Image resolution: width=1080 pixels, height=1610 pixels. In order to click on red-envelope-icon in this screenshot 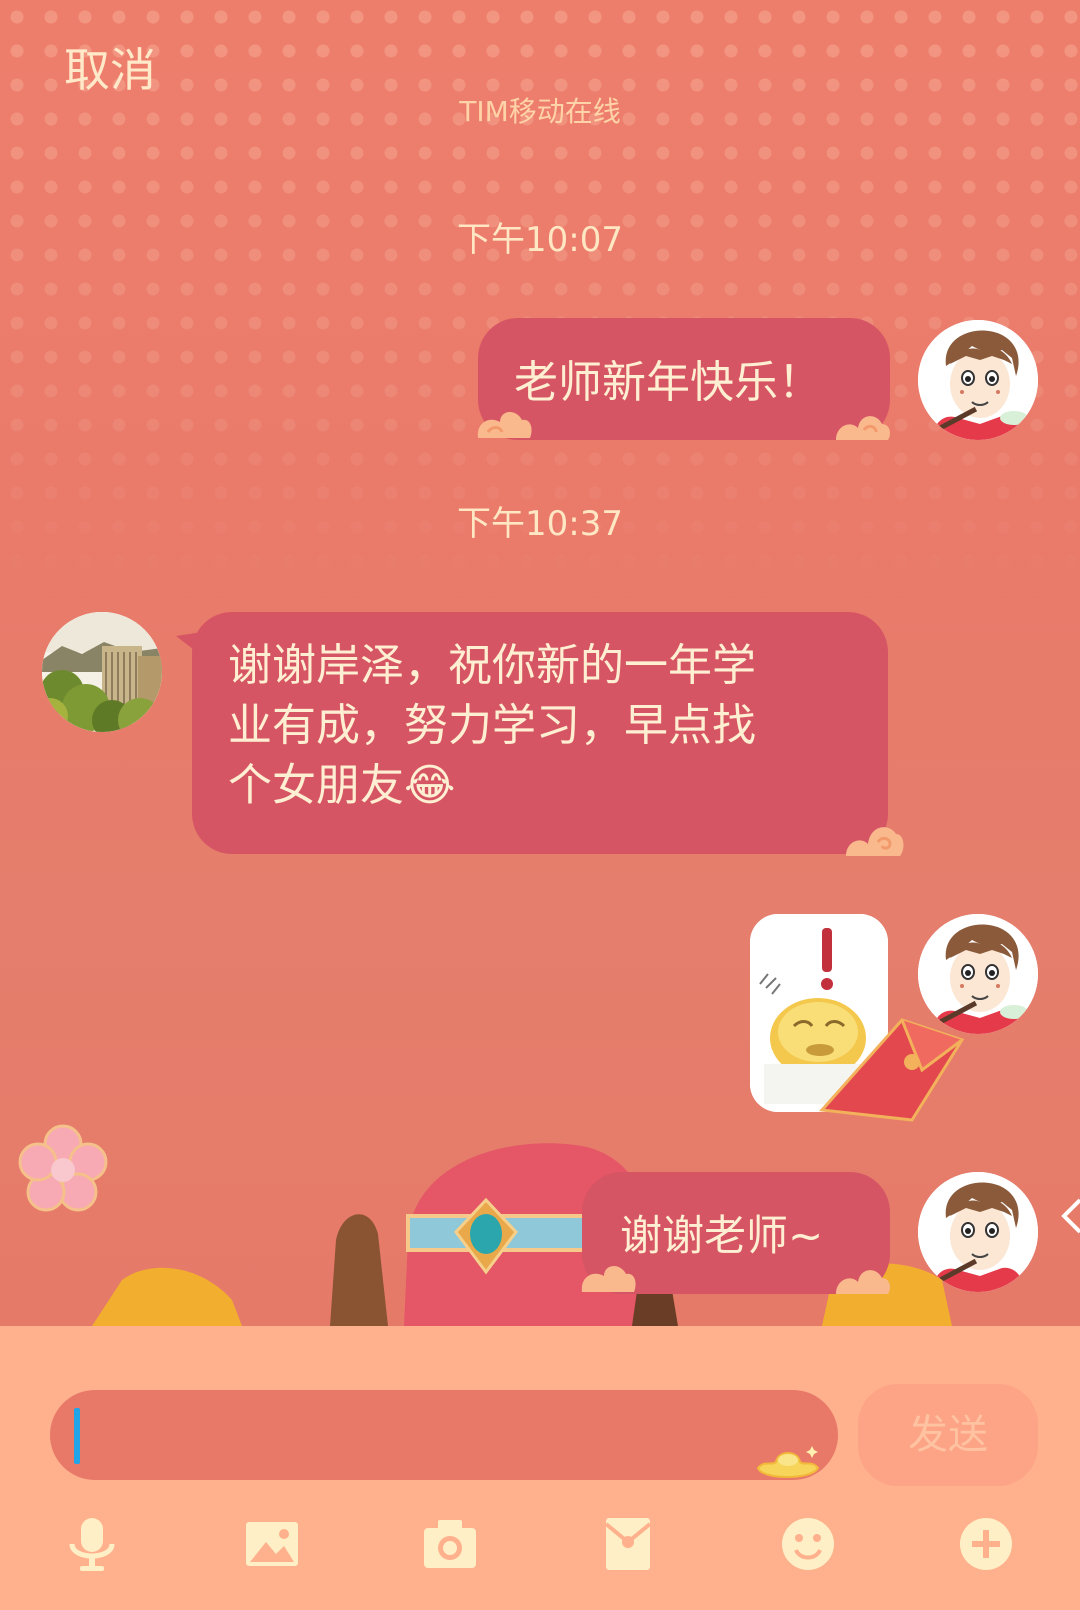, I will do `click(628, 1544)`.